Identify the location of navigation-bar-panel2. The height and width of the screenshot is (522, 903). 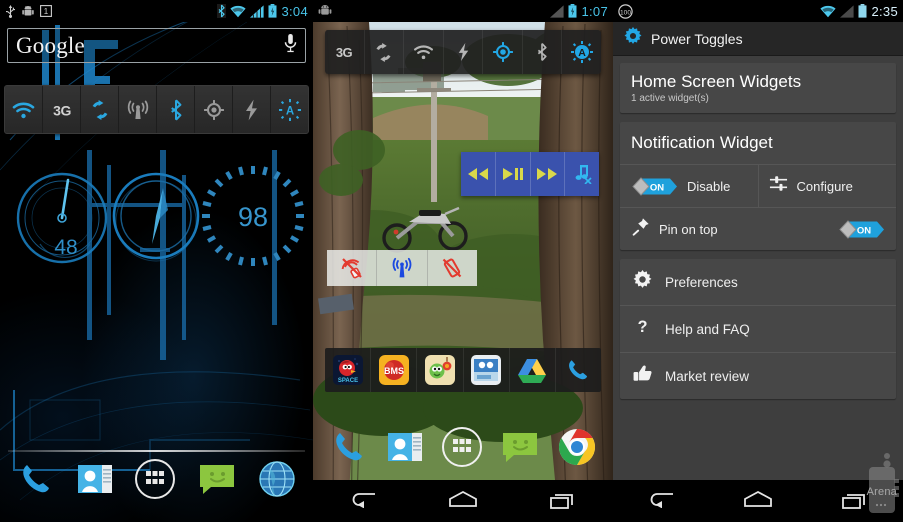
(463, 501).